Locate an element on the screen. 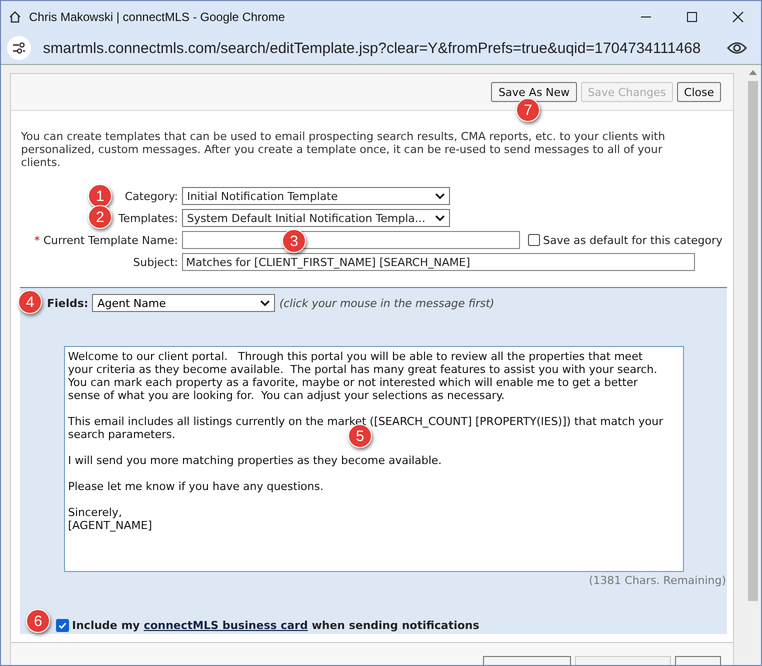  toolbar-button: Save As New is located at coordinates (534, 92).